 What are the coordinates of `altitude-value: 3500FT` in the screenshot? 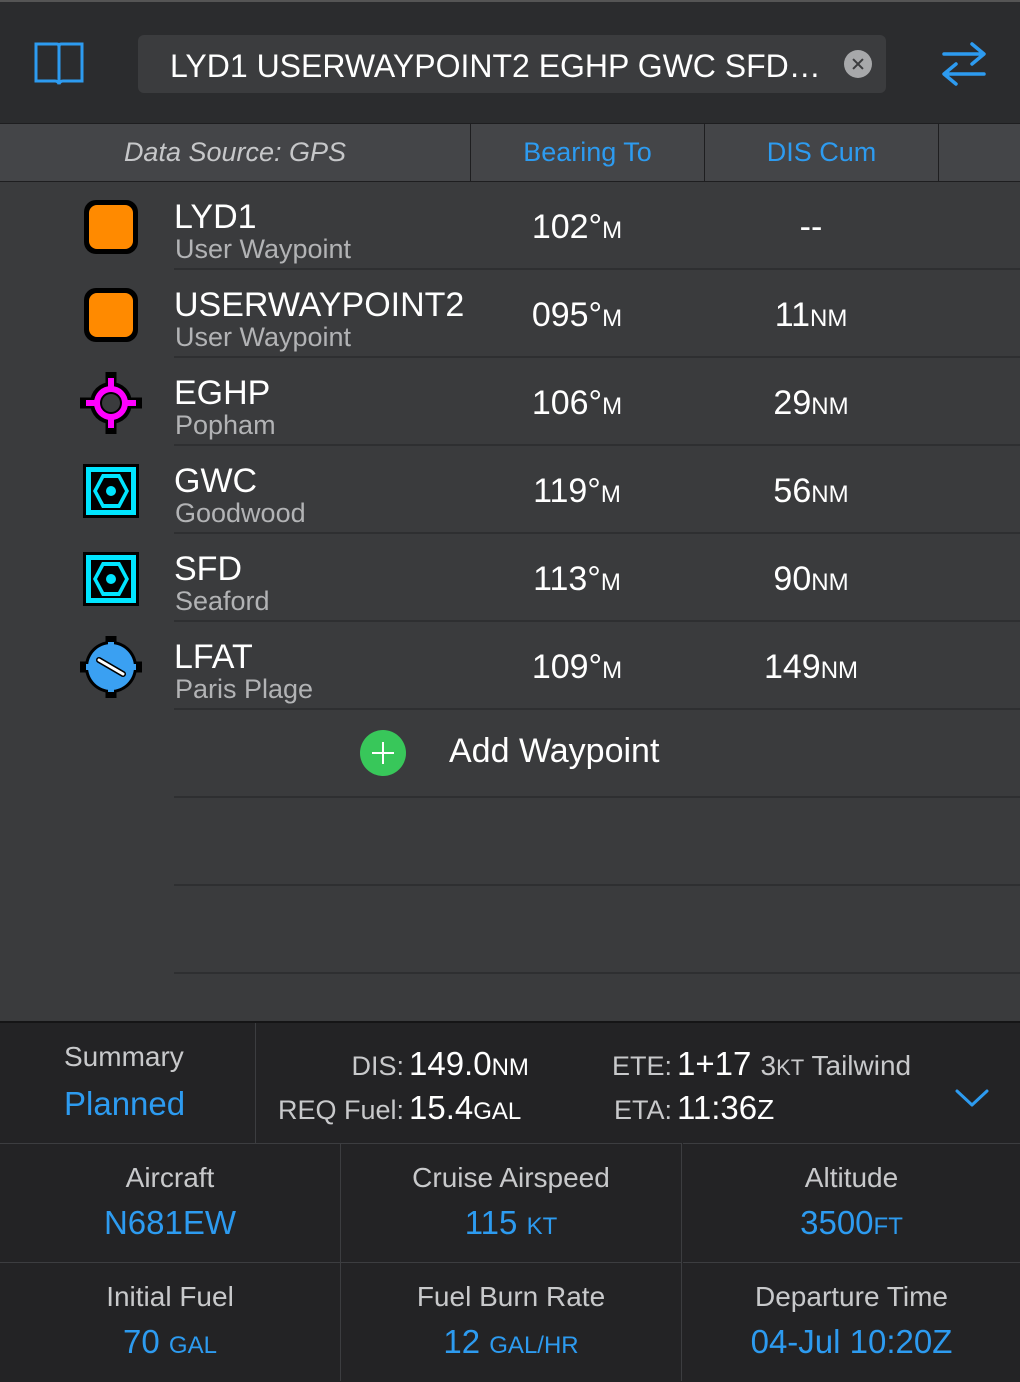 It's located at (851, 1222).